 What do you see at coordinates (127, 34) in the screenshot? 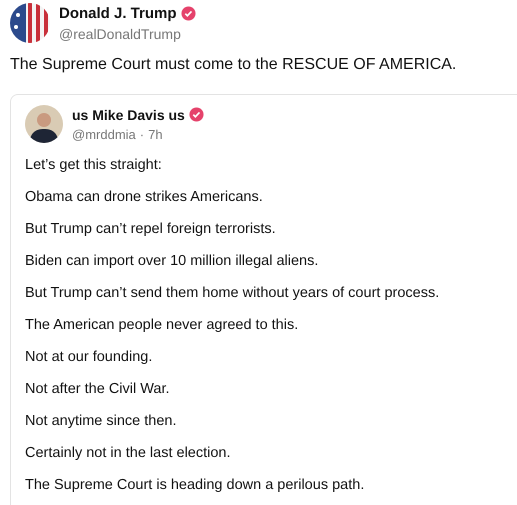
I see `author-handle: @realDonaldTrump` at bounding box center [127, 34].